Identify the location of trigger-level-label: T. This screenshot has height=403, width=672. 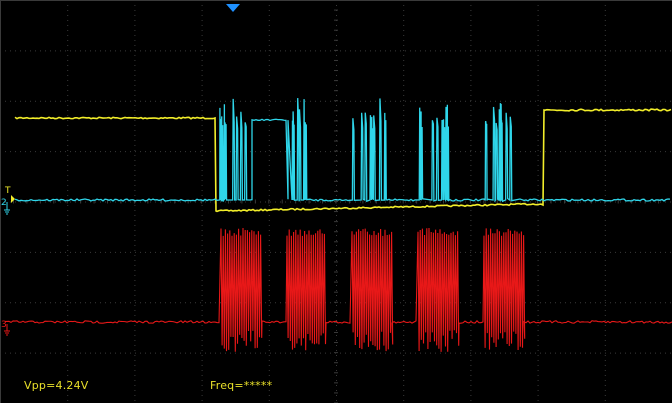
(7, 191).